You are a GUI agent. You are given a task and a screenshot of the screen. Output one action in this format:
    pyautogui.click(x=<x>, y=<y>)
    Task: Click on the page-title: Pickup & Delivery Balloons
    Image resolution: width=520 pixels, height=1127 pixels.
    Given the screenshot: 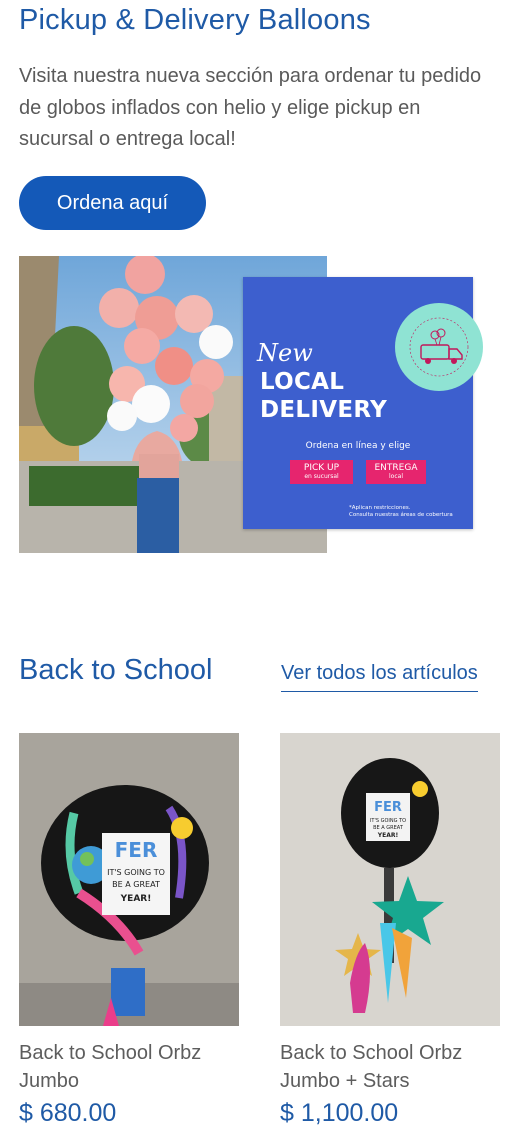 What is the action you would take?
    pyautogui.click(x=195, y=20)
    